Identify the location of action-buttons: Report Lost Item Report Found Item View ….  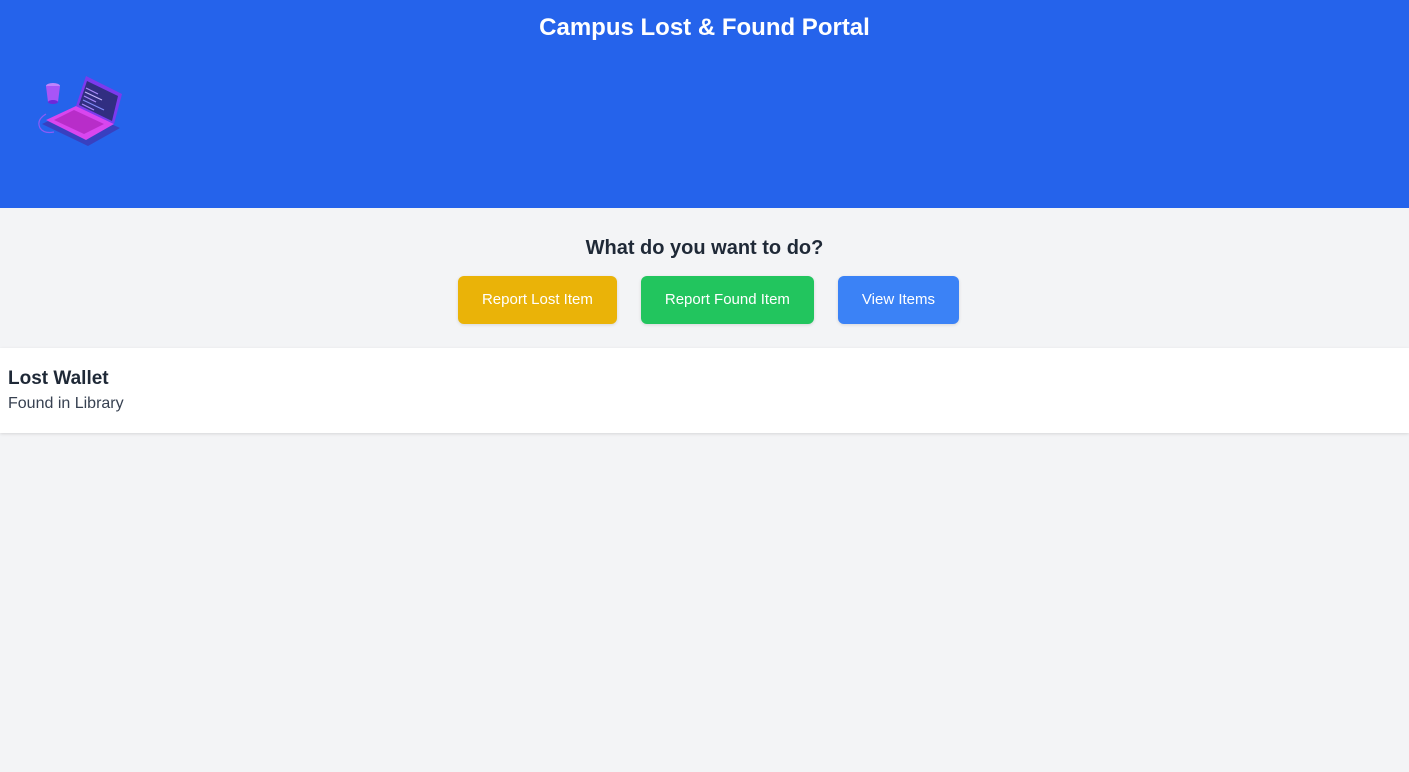
(708, 300).